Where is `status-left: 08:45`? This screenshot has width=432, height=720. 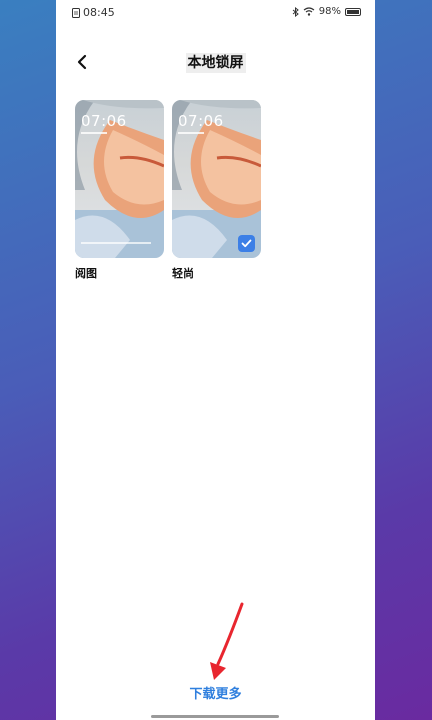 status-left: 08:45 is located at coordinates (93, 12).